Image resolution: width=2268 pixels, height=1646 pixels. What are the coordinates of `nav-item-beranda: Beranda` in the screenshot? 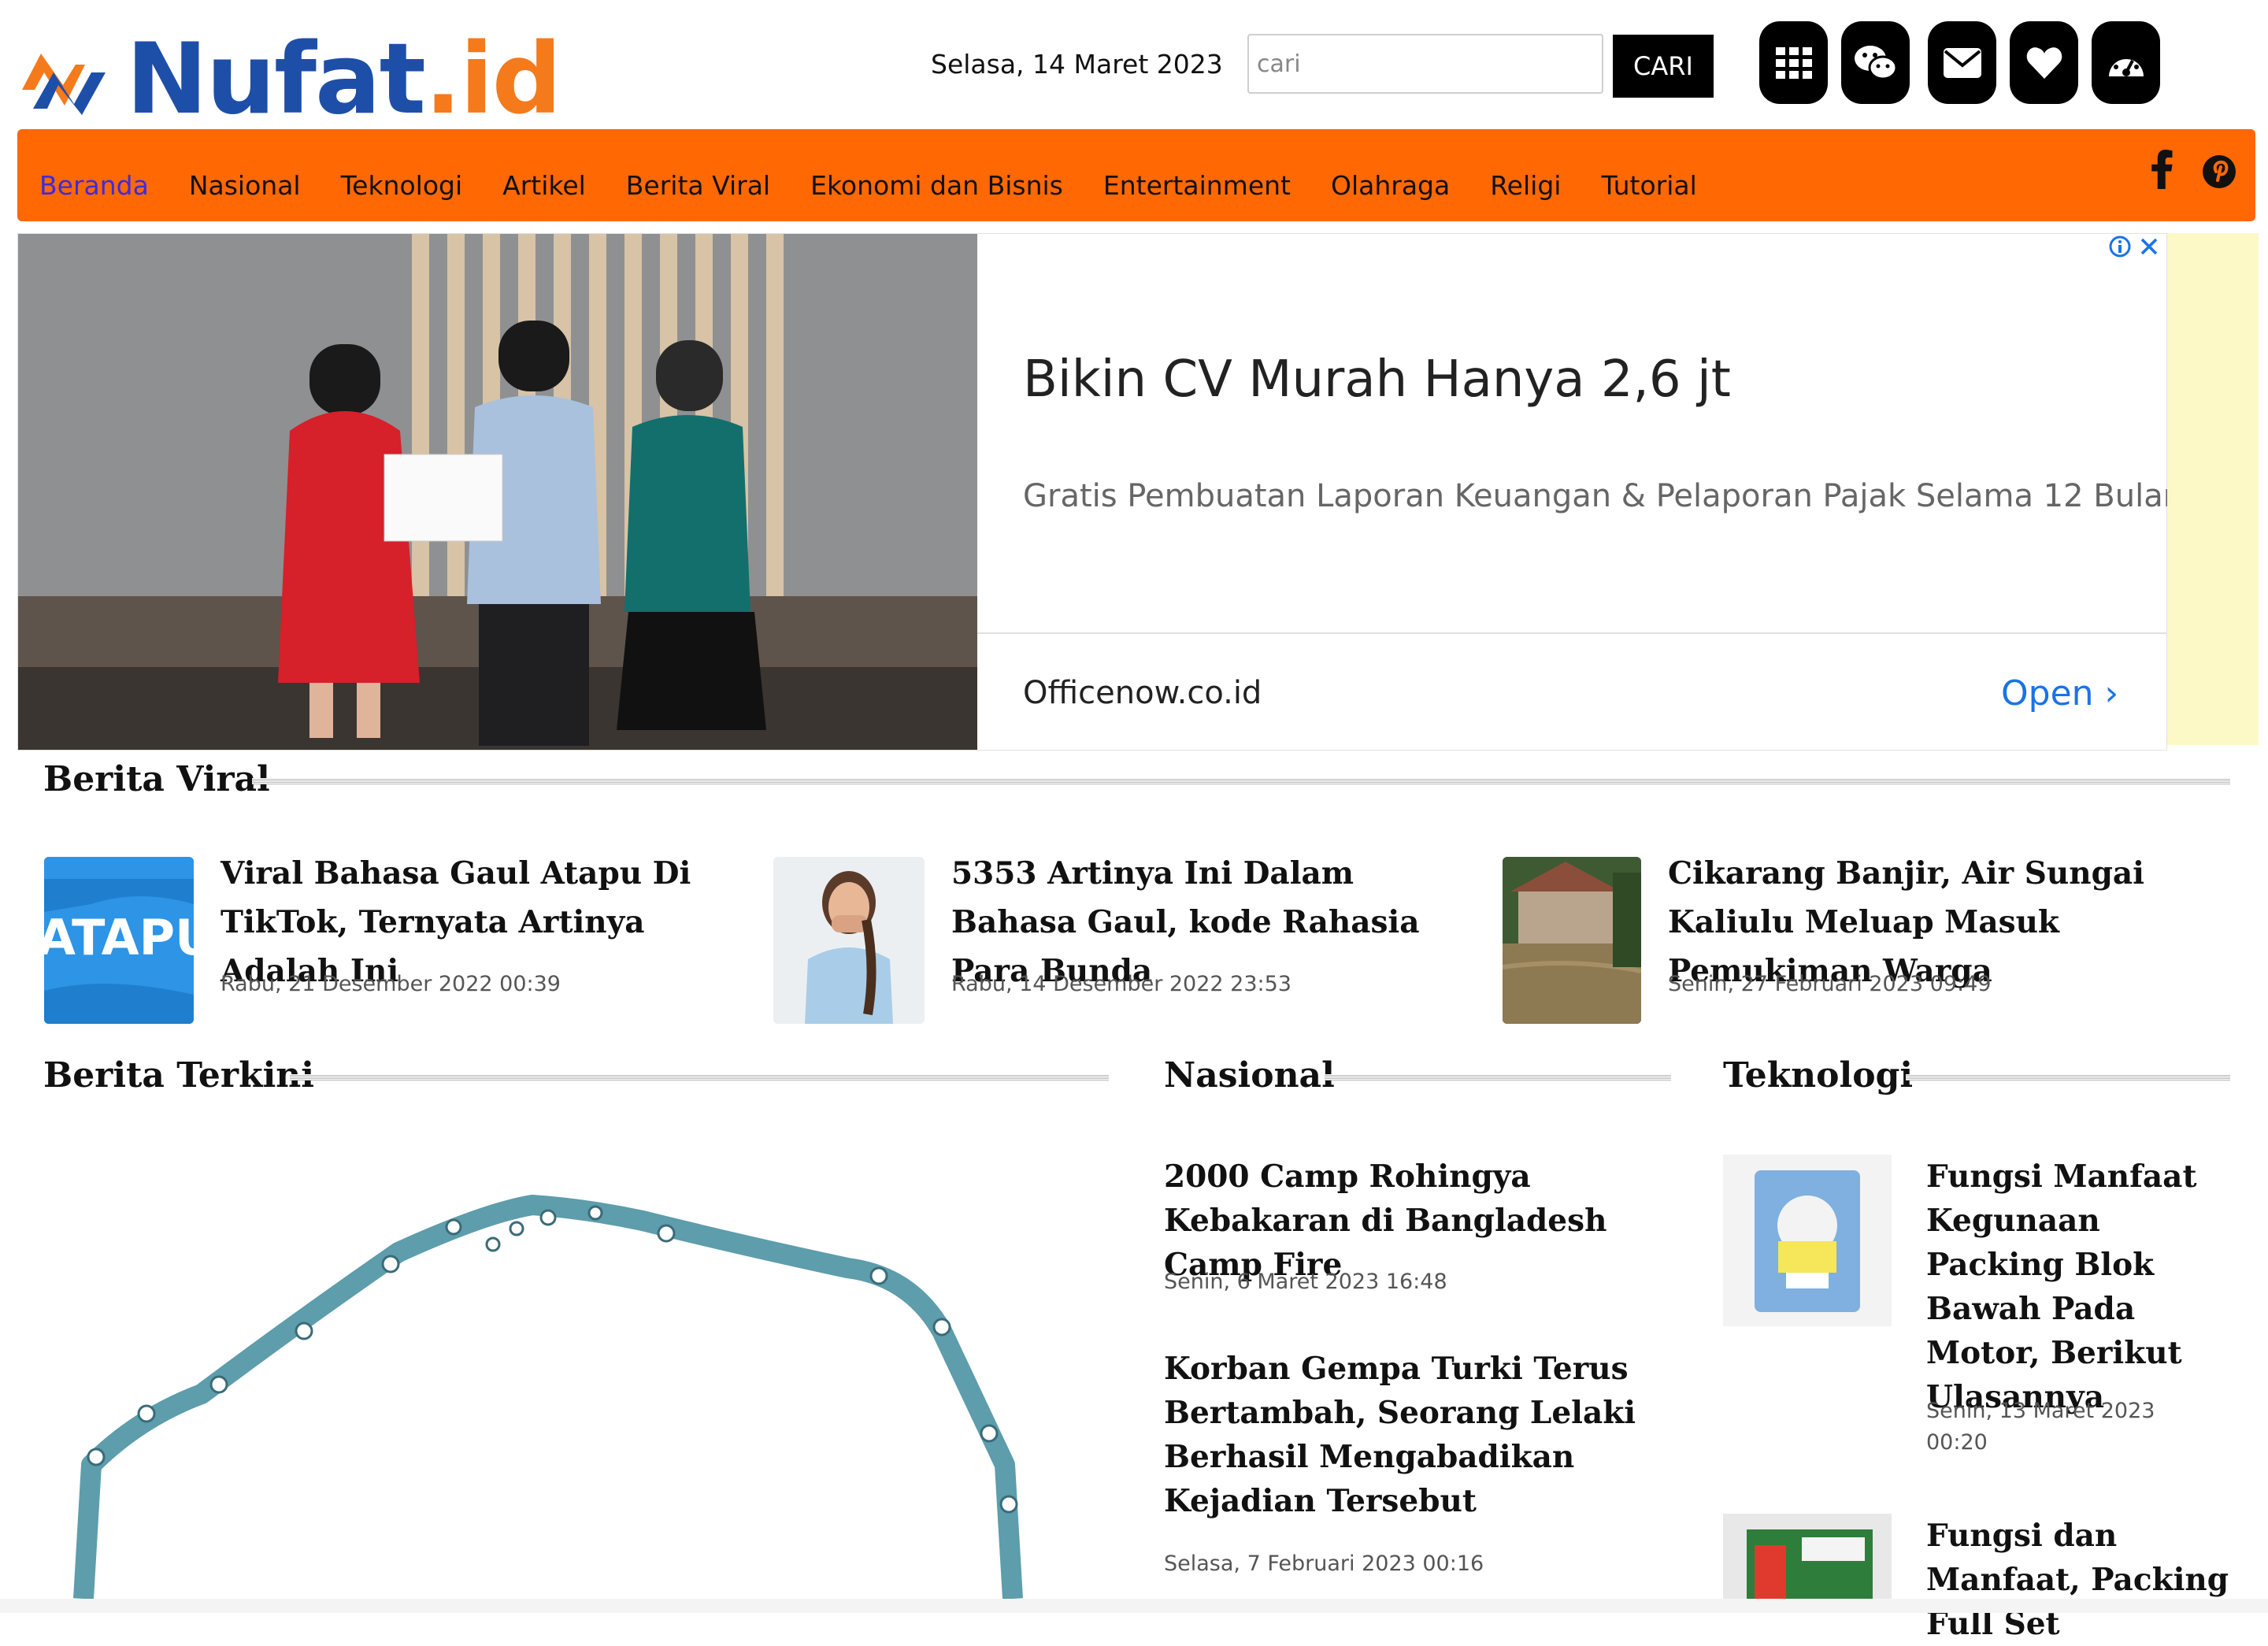 It's located at (94, 186).